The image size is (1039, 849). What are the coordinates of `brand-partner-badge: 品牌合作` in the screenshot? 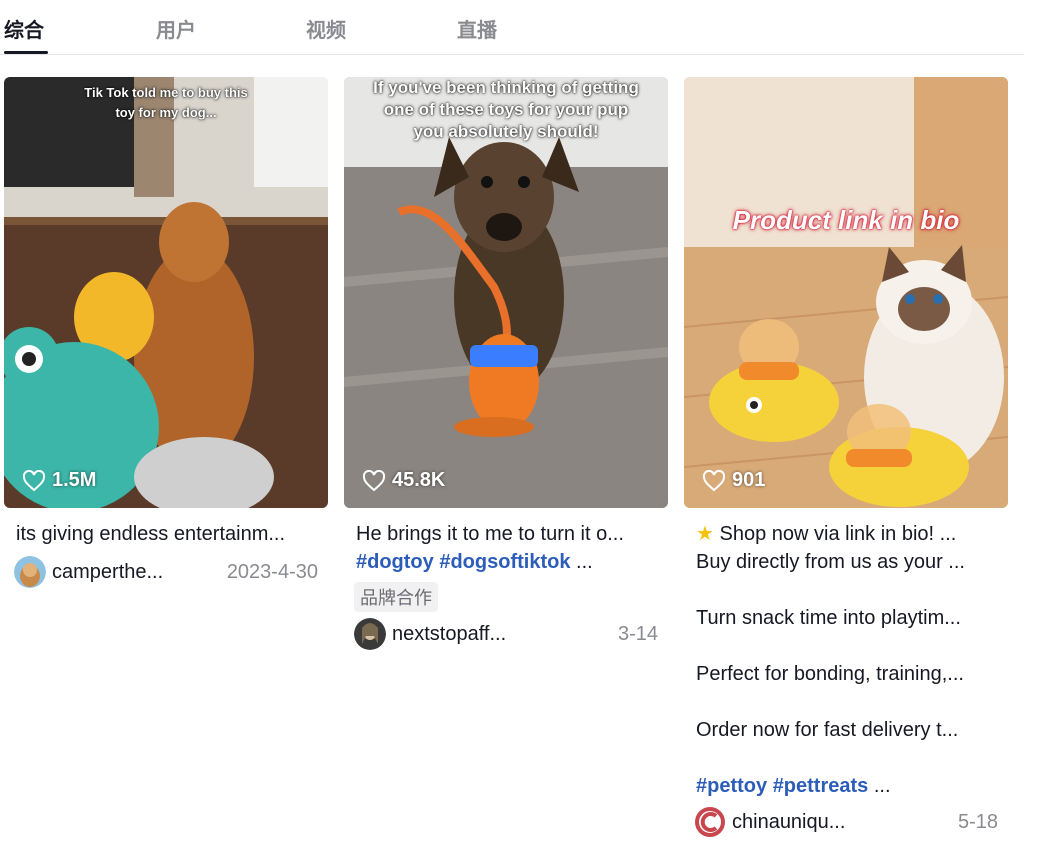 It's located at (396, 597).